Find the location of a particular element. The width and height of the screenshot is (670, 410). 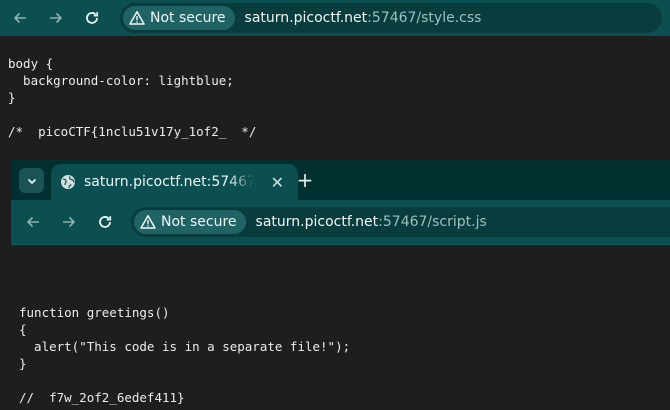

url-text: saturn.picoctf.net:57467/script.js is located at coordinates (371, 222).